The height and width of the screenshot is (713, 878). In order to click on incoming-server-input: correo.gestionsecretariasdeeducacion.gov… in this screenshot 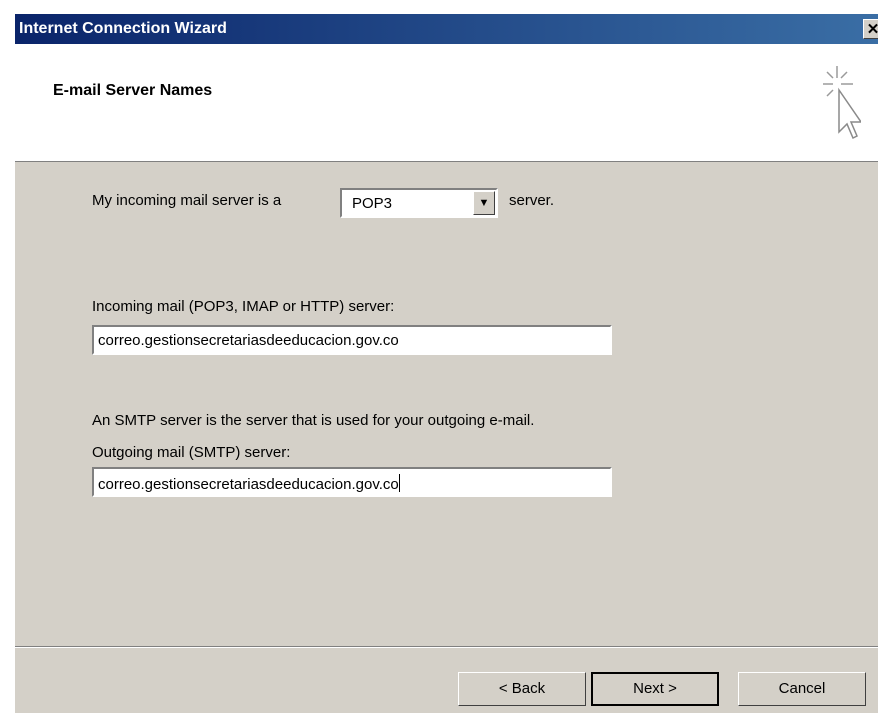, I will do `click(352, 340)`.